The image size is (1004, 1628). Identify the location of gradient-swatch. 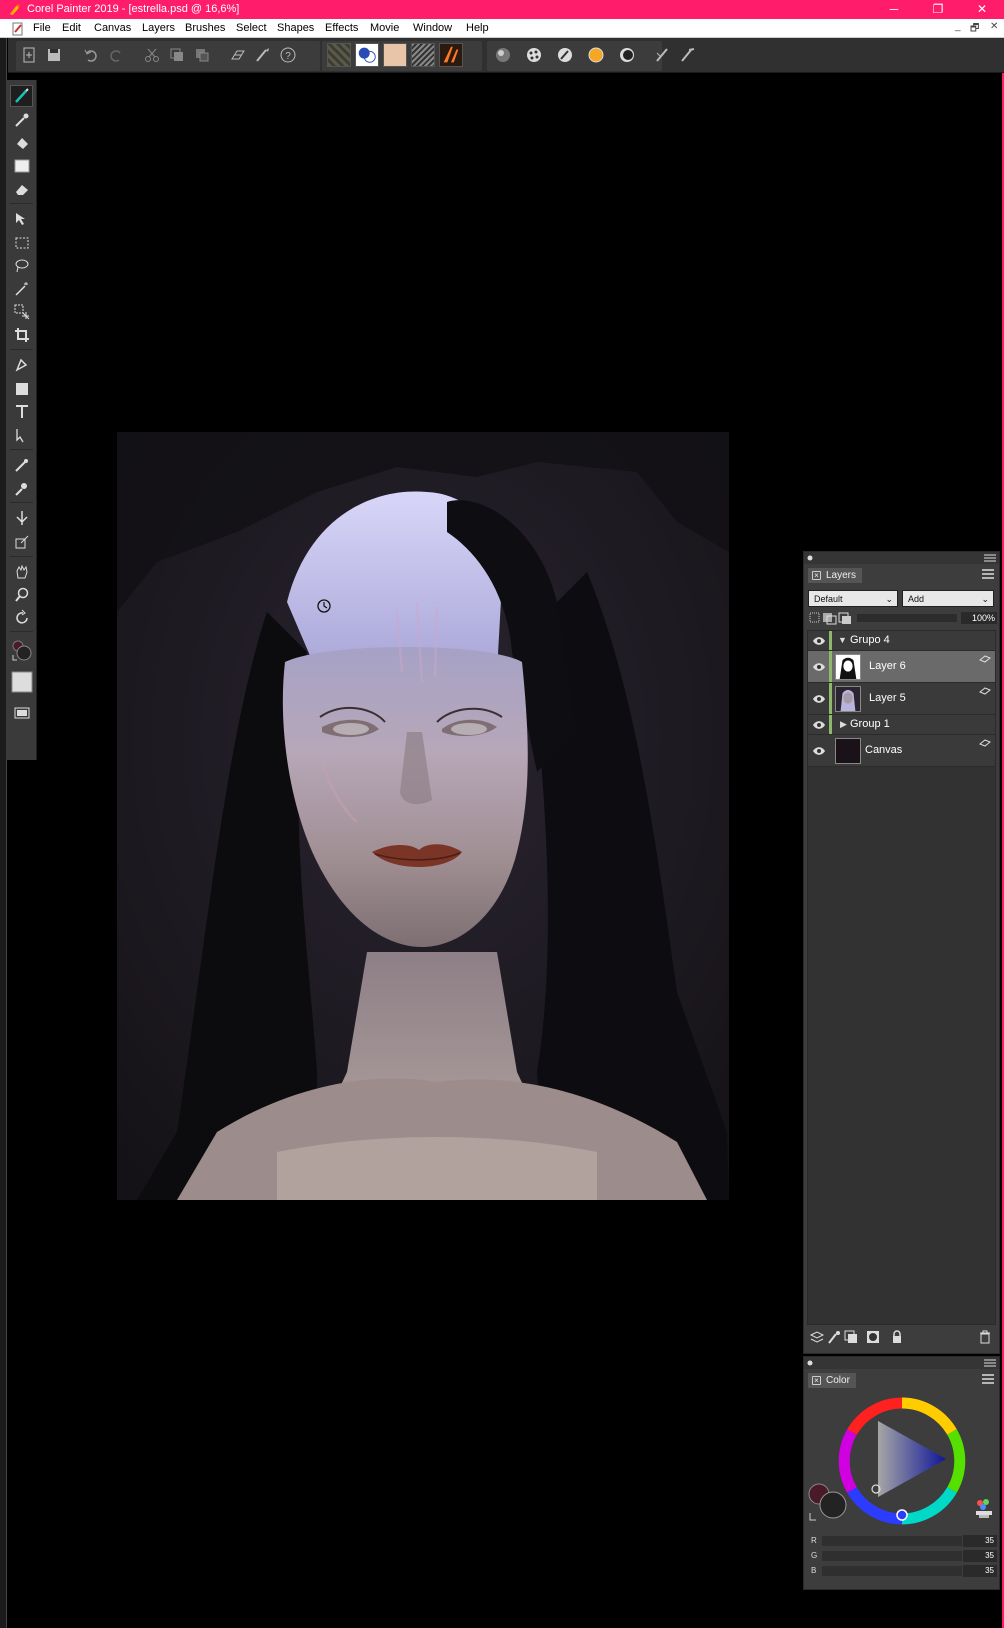
(395, 55).